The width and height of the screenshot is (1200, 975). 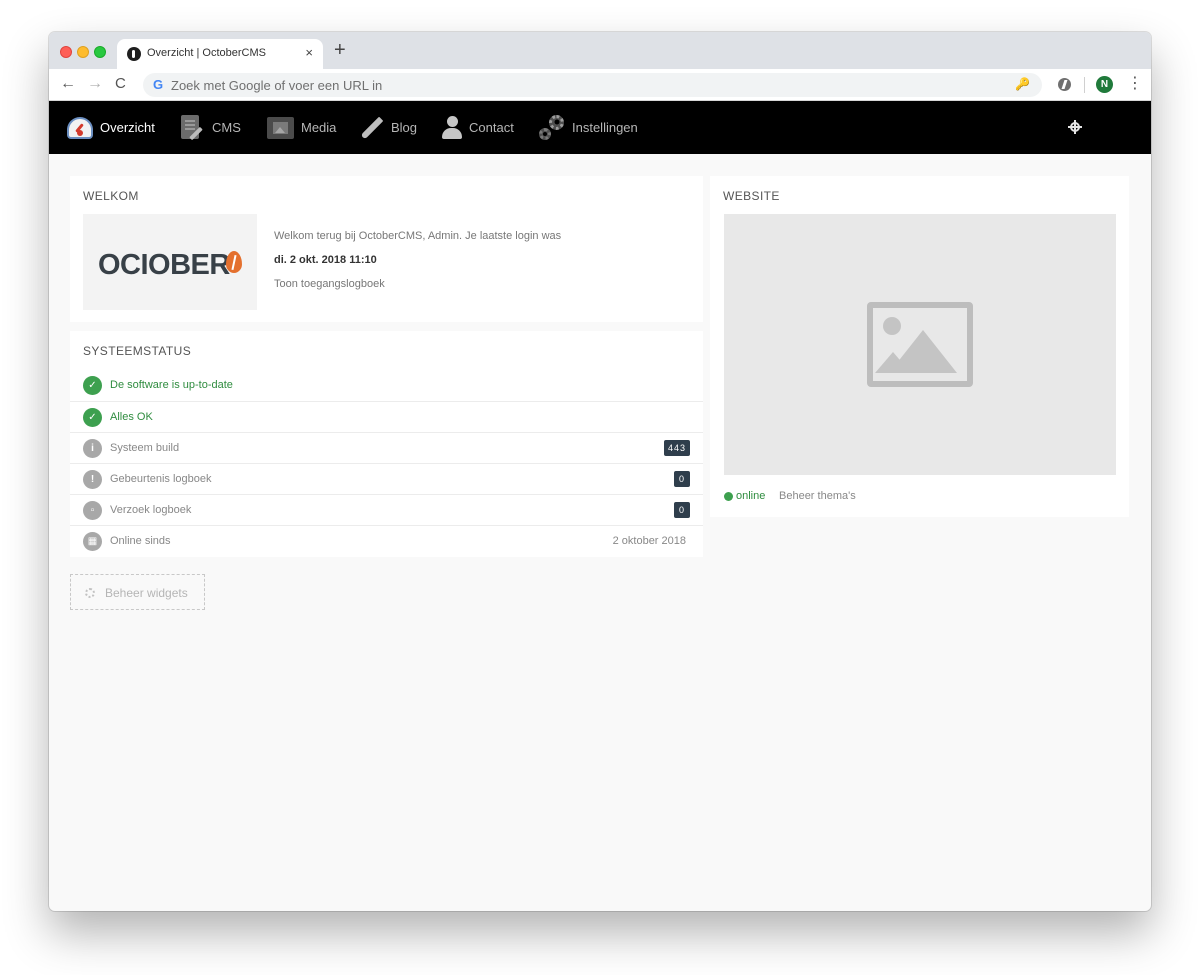 I want to click on cms-icon, so click(x=193, y=127).